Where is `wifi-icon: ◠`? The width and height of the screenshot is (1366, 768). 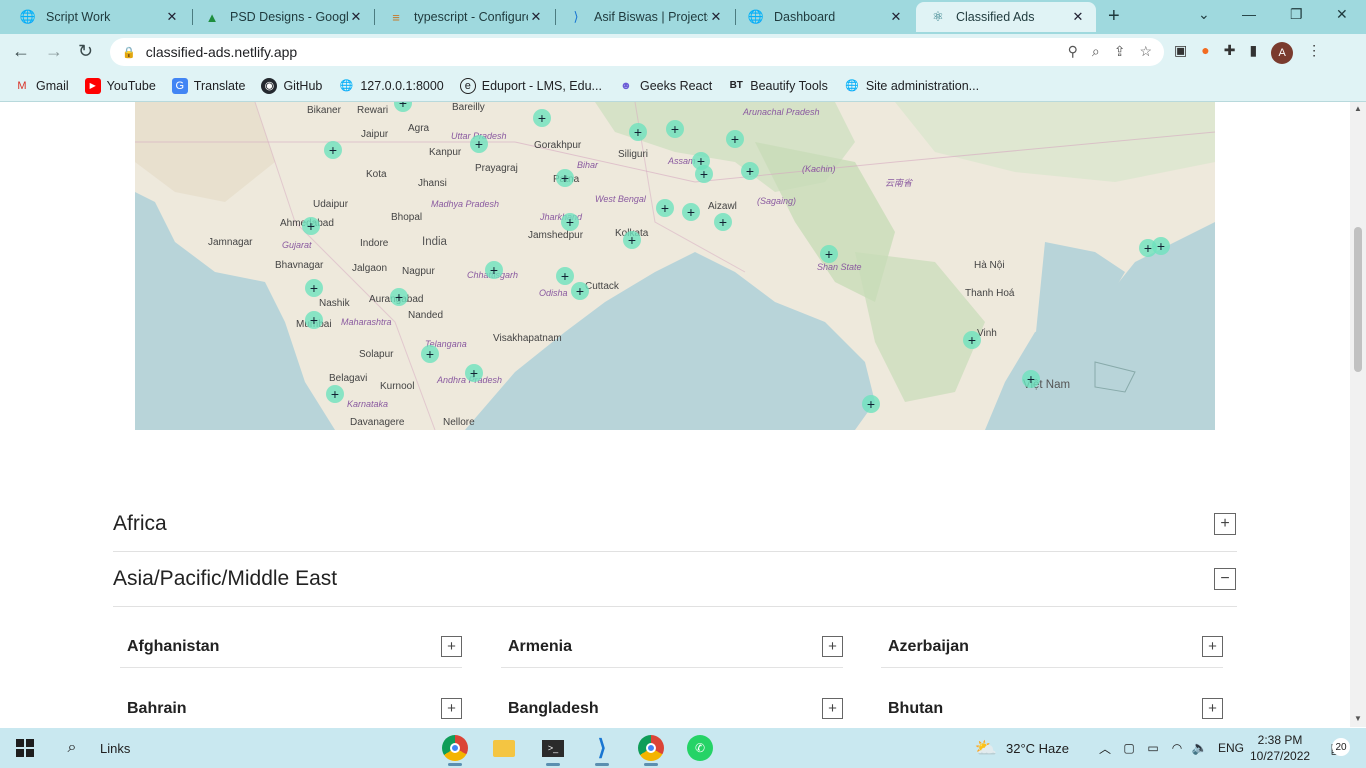
wifi-icon: ◠ is located at coordinates (1177, 748).